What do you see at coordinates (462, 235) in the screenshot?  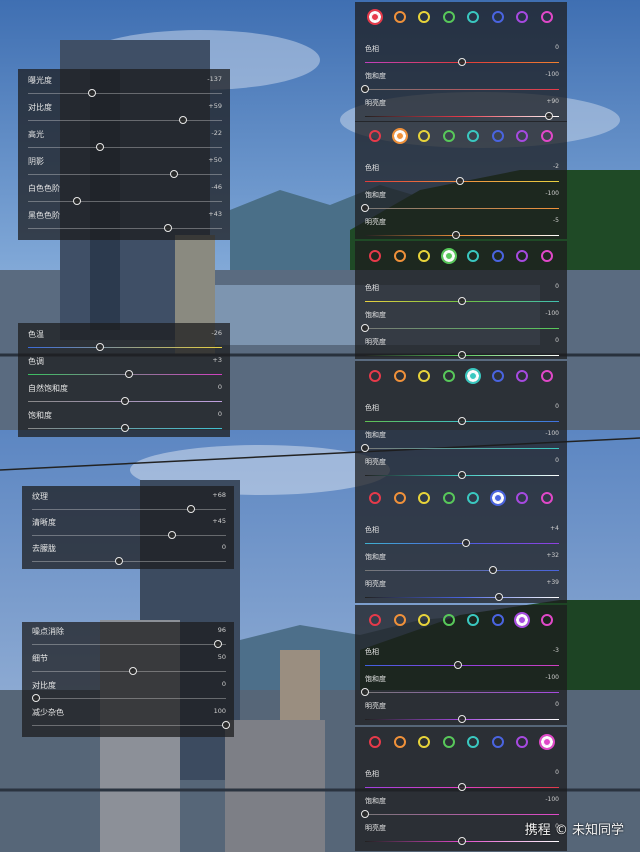 I see `hsl-1-2-slider-track` at bounding box center [462, 235].